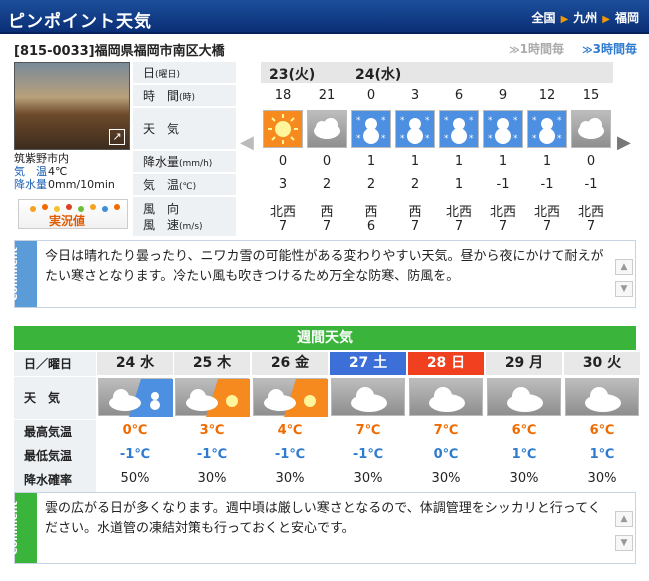 The image size is (649, 581). Describe the element at coordinates (415, 129) in the screenshot. I see `snow-icon: * * * *` at that location.